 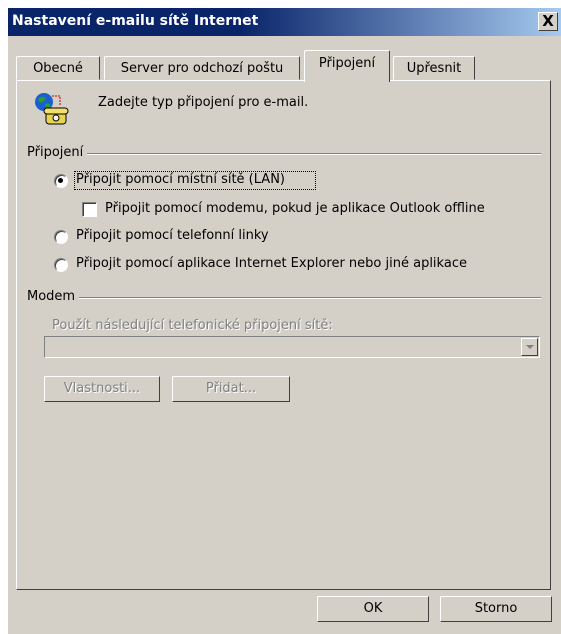 What do you see at coordinates (284, 298) in the screenshot?
I see `modem-group-divider` at bounding box center [284, 298].